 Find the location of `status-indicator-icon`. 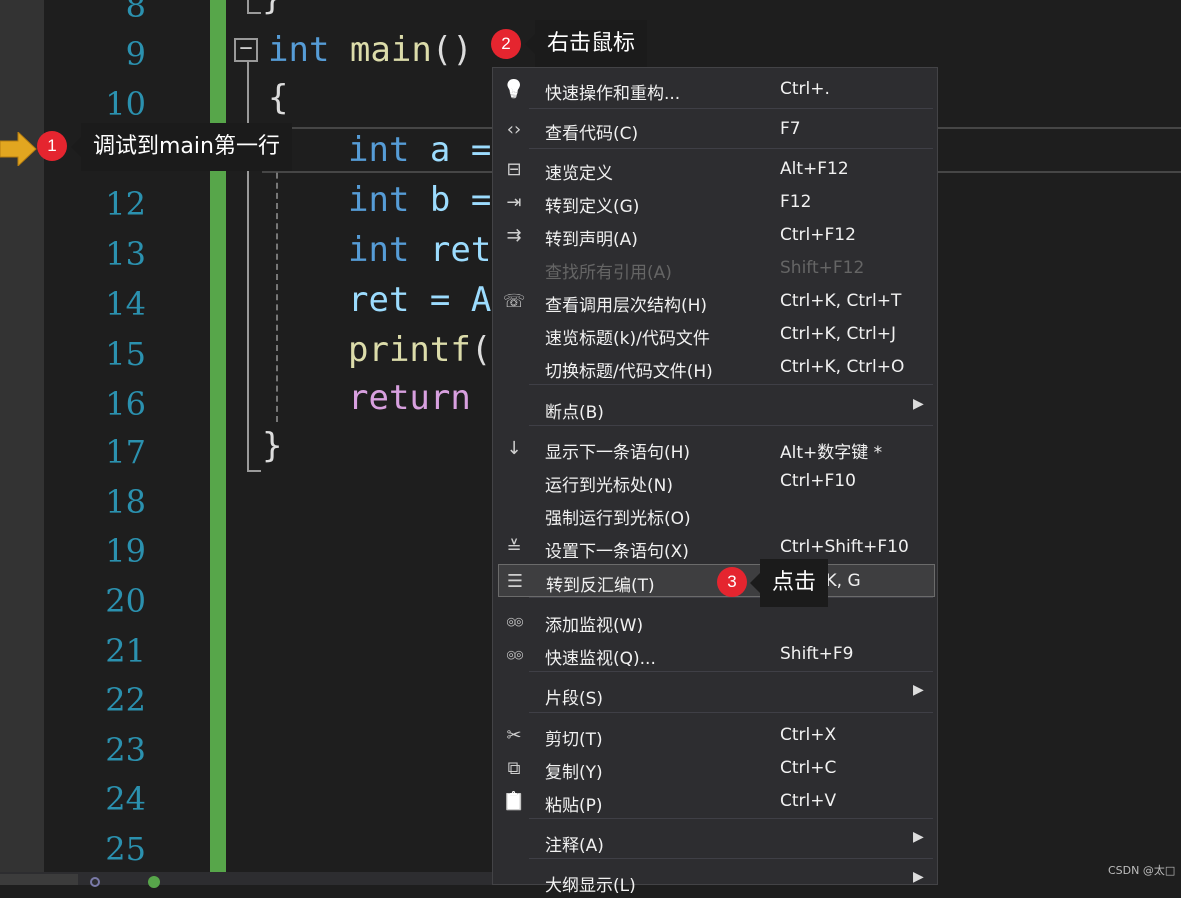

status-indicator-icon is located at coordinates (95, 882).